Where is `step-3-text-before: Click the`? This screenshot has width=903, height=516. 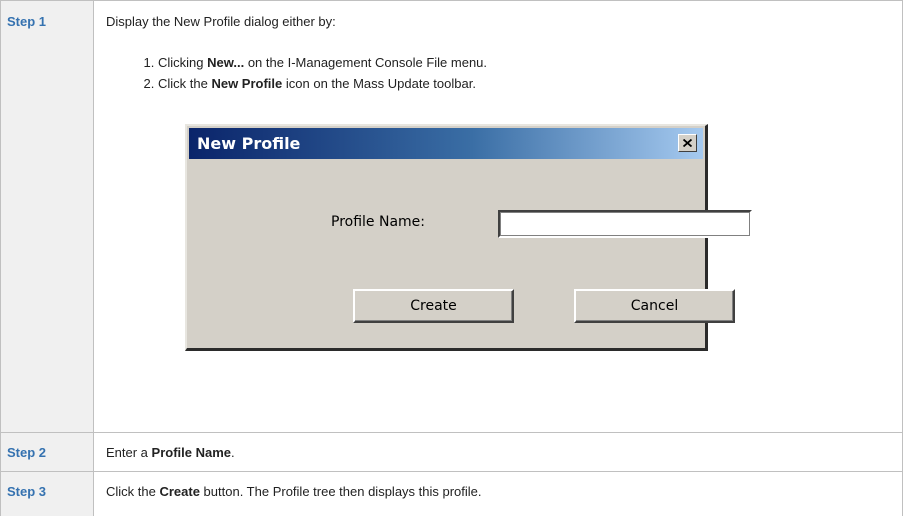 step-3-text-before: Click the is located at coordinates (133, 491).